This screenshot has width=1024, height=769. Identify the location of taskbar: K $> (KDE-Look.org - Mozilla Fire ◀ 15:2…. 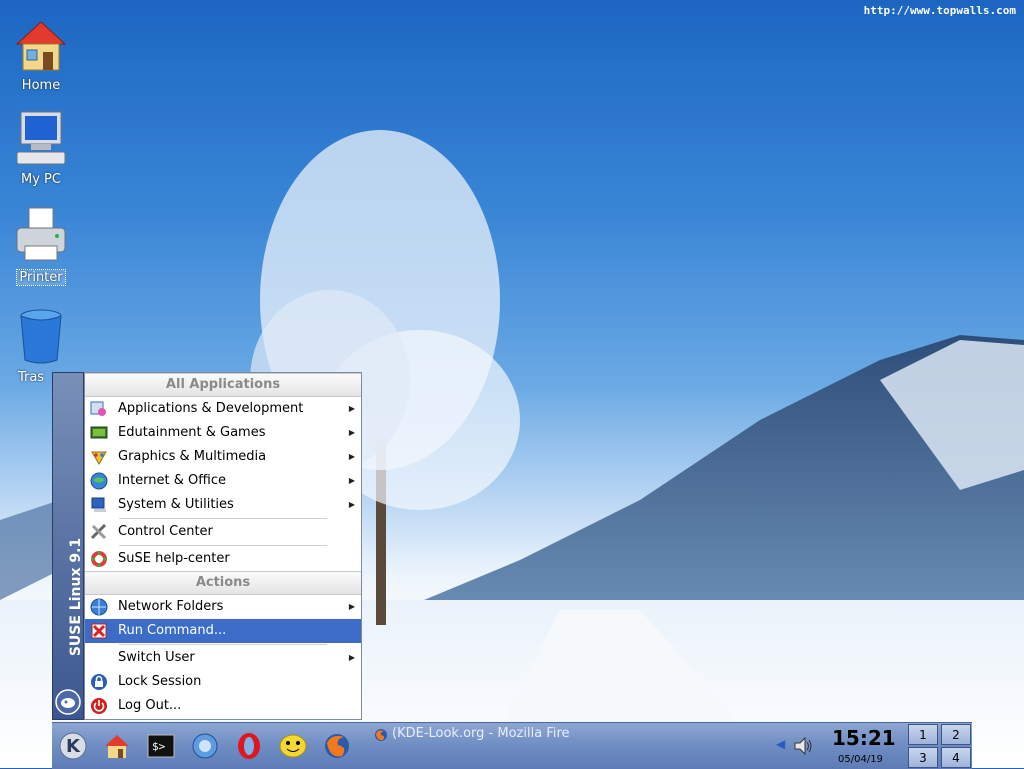
(512, 745).